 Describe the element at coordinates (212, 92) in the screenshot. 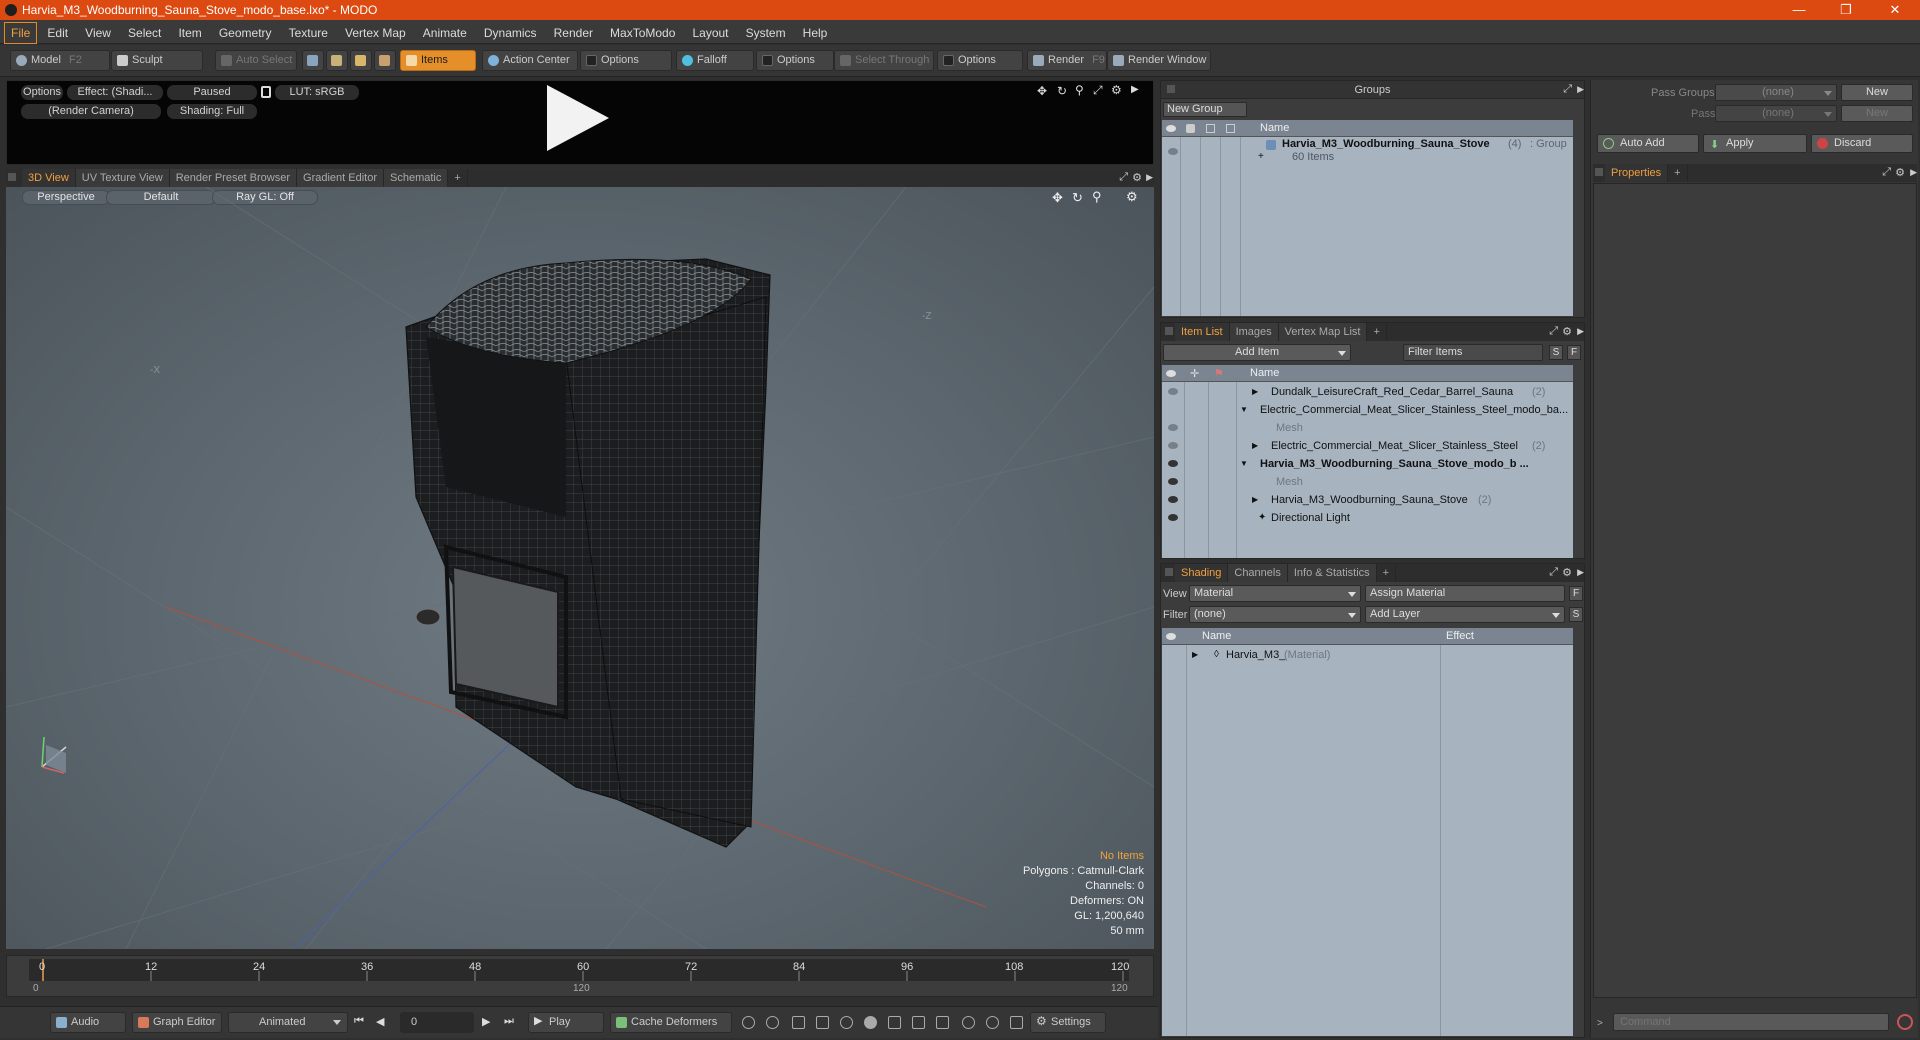

I see `preview-paused-button: Paused` at that location.